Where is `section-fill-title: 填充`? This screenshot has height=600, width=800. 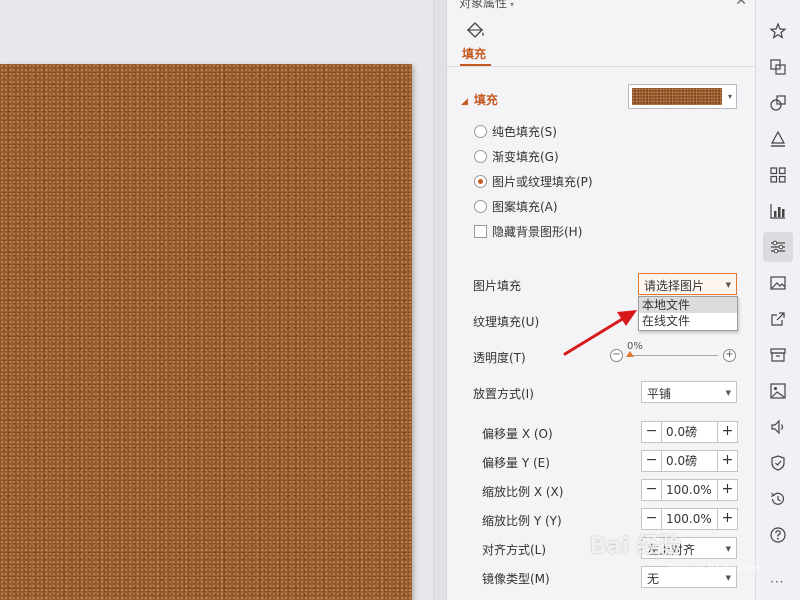
section-fill-title: 填充 is located at coordinates (485, 100).